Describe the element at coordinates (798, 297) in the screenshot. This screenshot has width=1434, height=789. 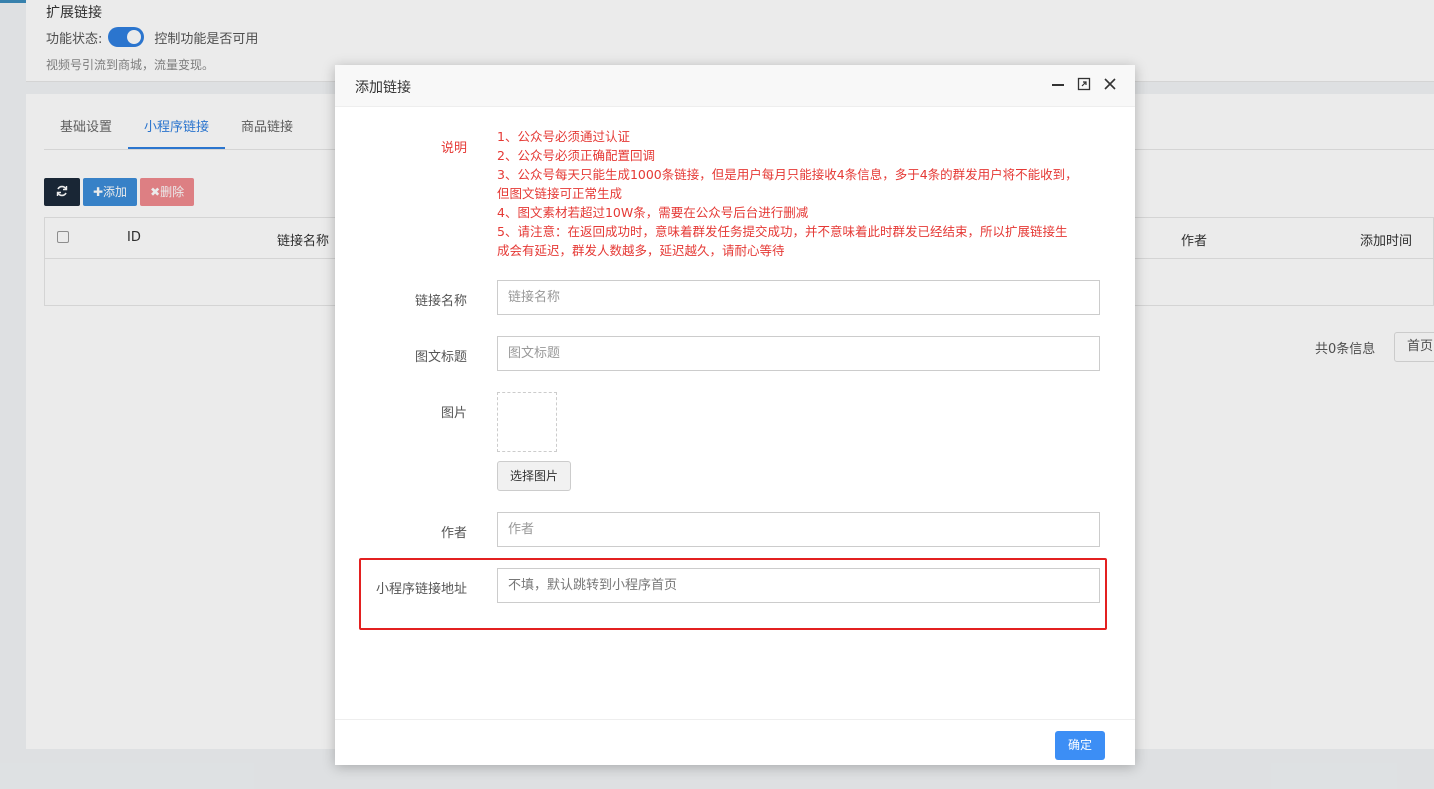
I see `link-name-input: 链接名称` at that location.